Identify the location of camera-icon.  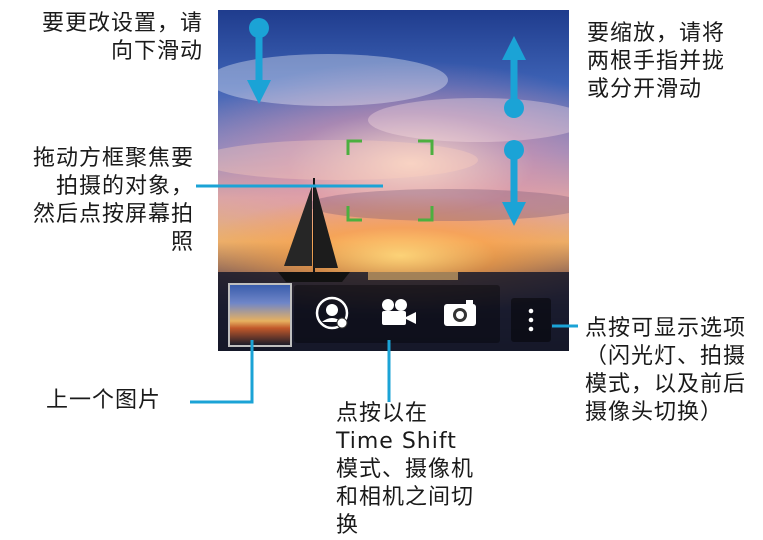
(460, 313).